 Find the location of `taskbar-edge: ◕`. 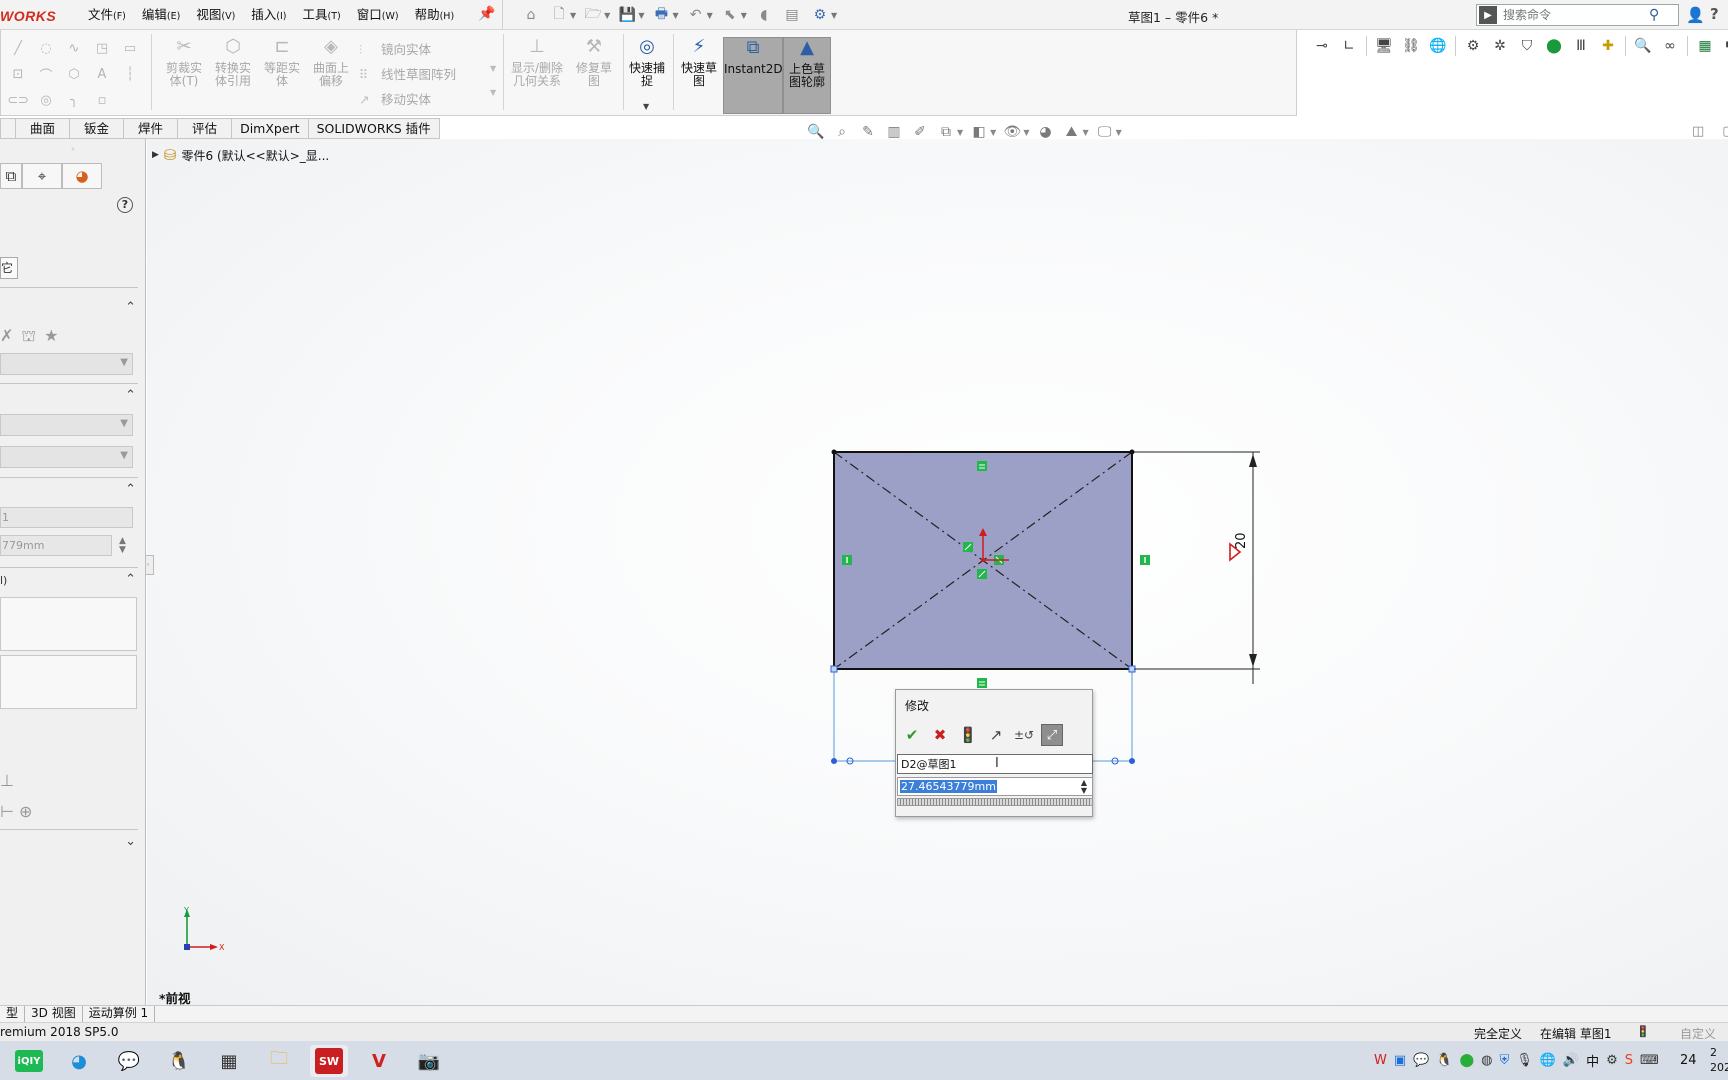

taskbar-edge: ◕ is located at coordinates (79, 1061).